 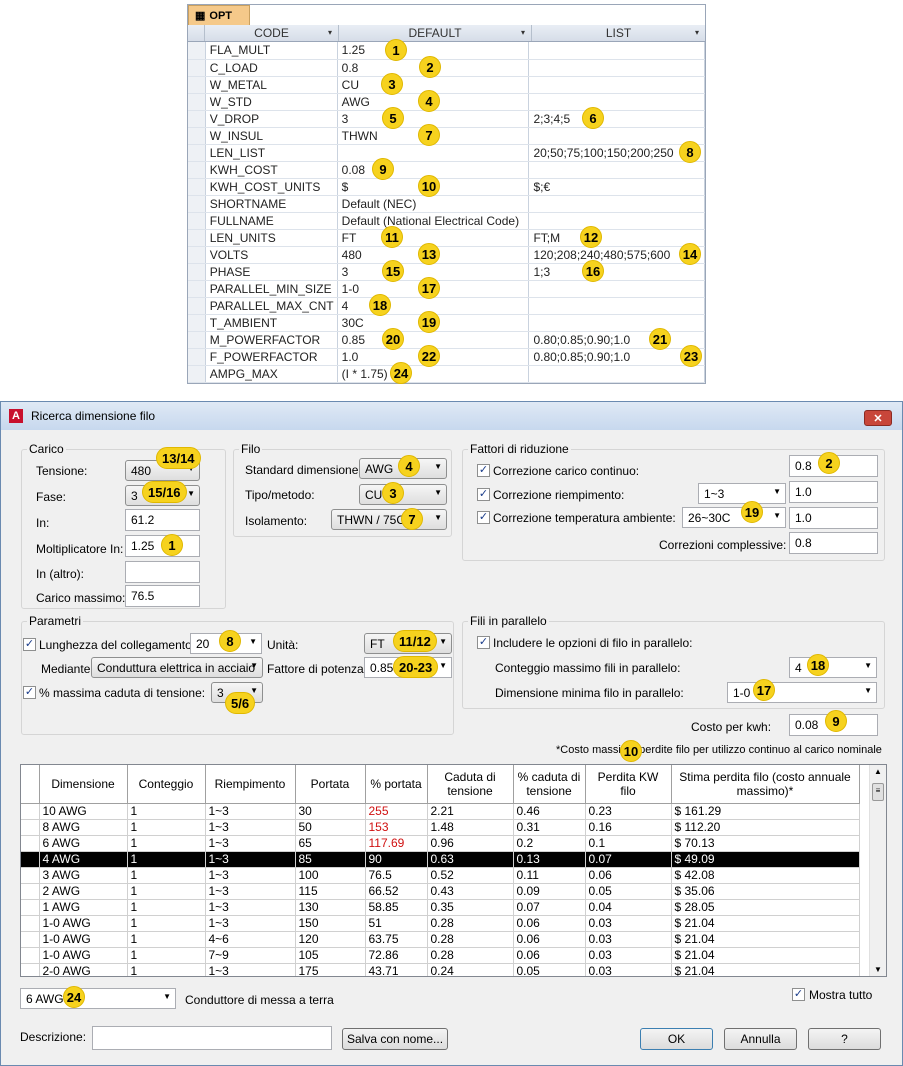 I want to click on opt-row: PARALLEL_MIN_SIZE 1-0, so click(x=446, y=289).